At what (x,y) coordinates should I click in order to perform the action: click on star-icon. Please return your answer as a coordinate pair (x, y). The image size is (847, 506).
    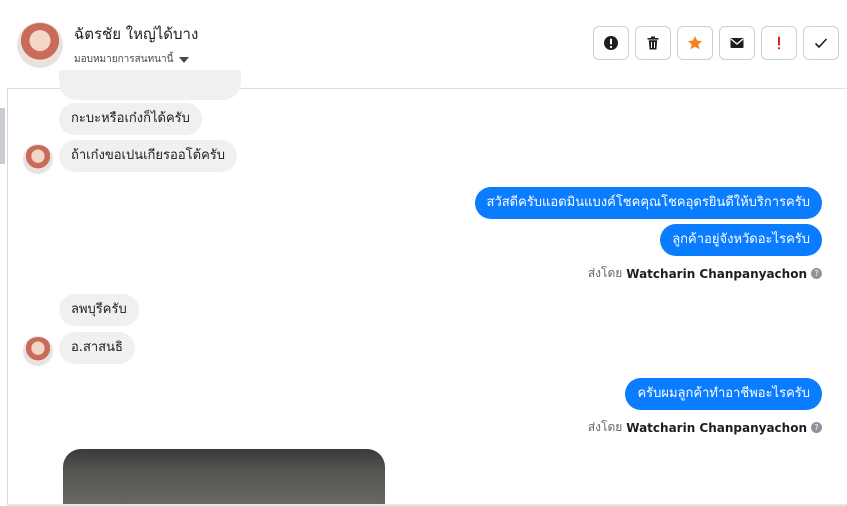
    Looking at the image, I should click on (695, 43).